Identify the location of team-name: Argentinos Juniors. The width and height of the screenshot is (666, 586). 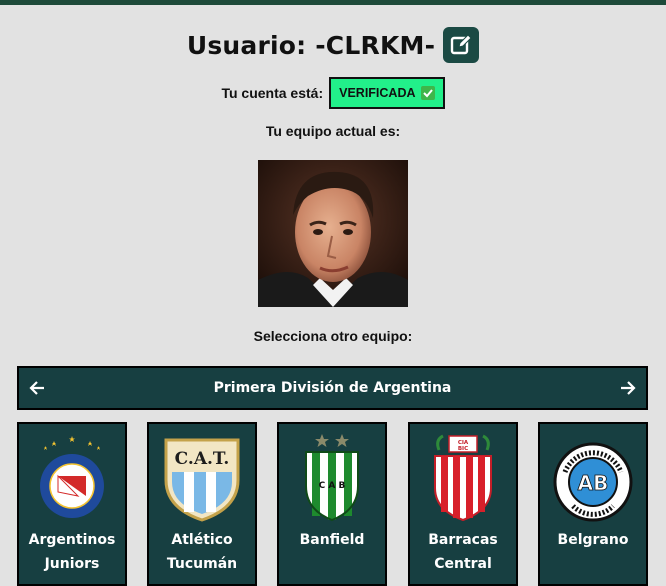
(72, 552).